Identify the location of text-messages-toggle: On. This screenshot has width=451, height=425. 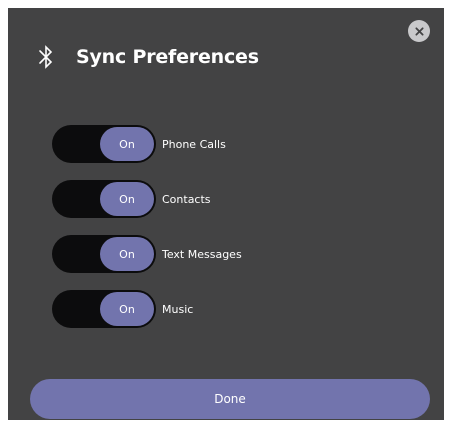
(104, 254).